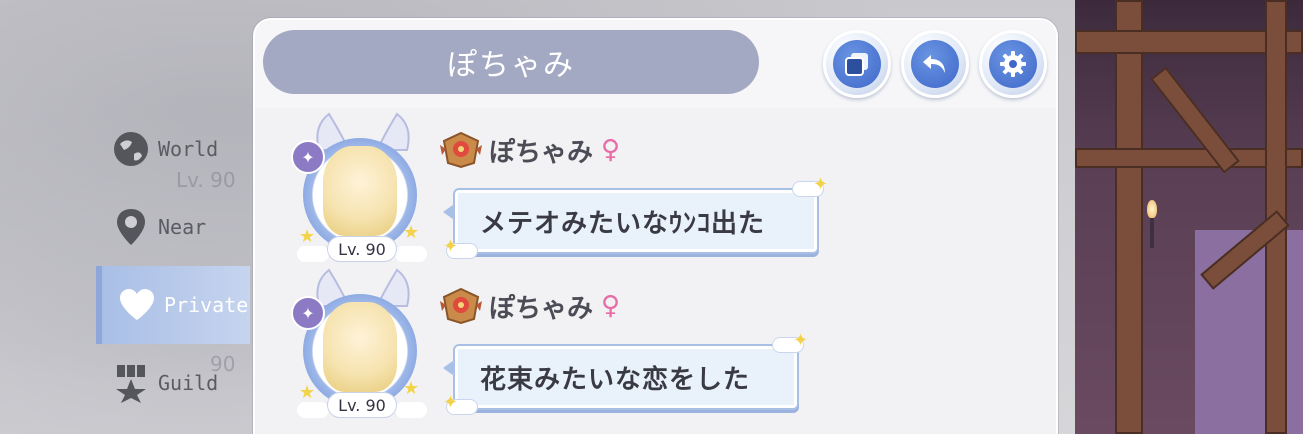  I want to click on nav-item-near: Near, so click(173, 227).